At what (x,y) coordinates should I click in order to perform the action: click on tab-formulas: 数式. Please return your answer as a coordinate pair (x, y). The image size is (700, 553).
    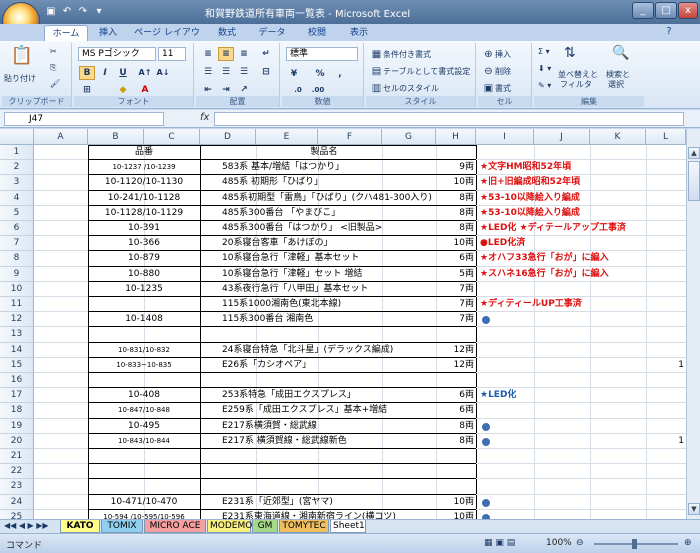
    Looking at the image, I should click on (227, 33).